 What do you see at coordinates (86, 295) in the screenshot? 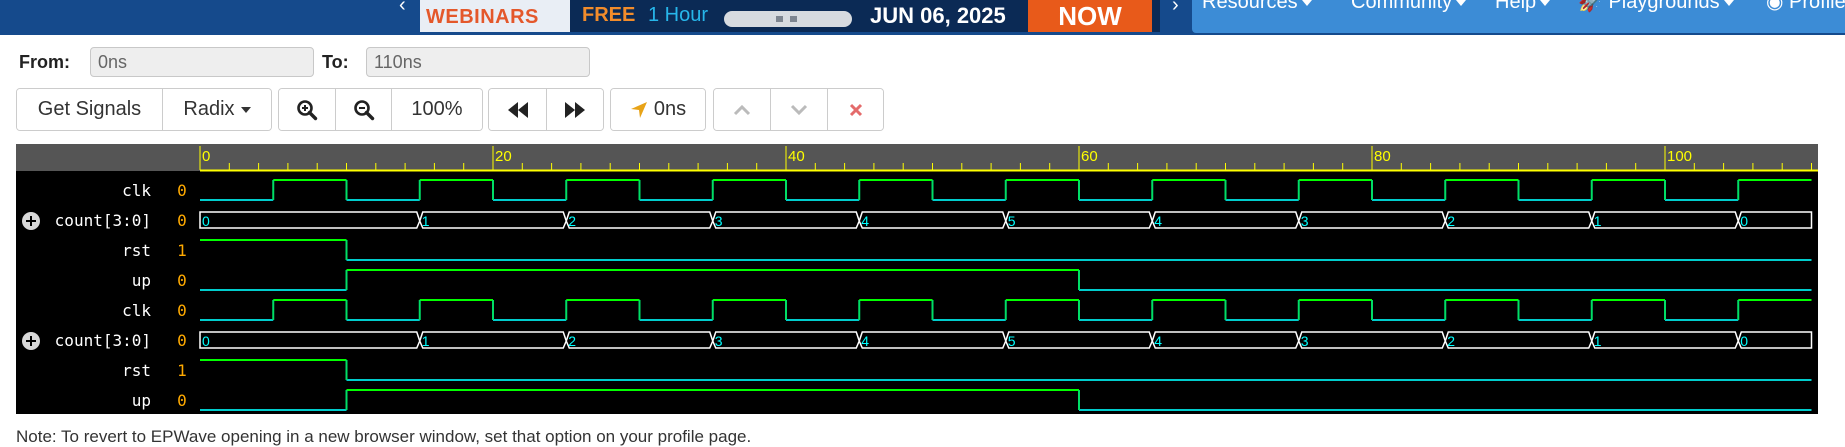
I see `signal-name-column: clk count[3:0] rst up clk count[3:0] rst up` at bounding box center [86, 295].